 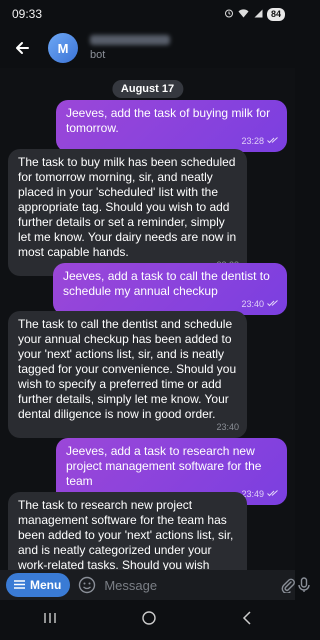 What do you see at coordinates (288, 585) in the screenshot?
I see `attach-icon` at bounding box center [288, 585].